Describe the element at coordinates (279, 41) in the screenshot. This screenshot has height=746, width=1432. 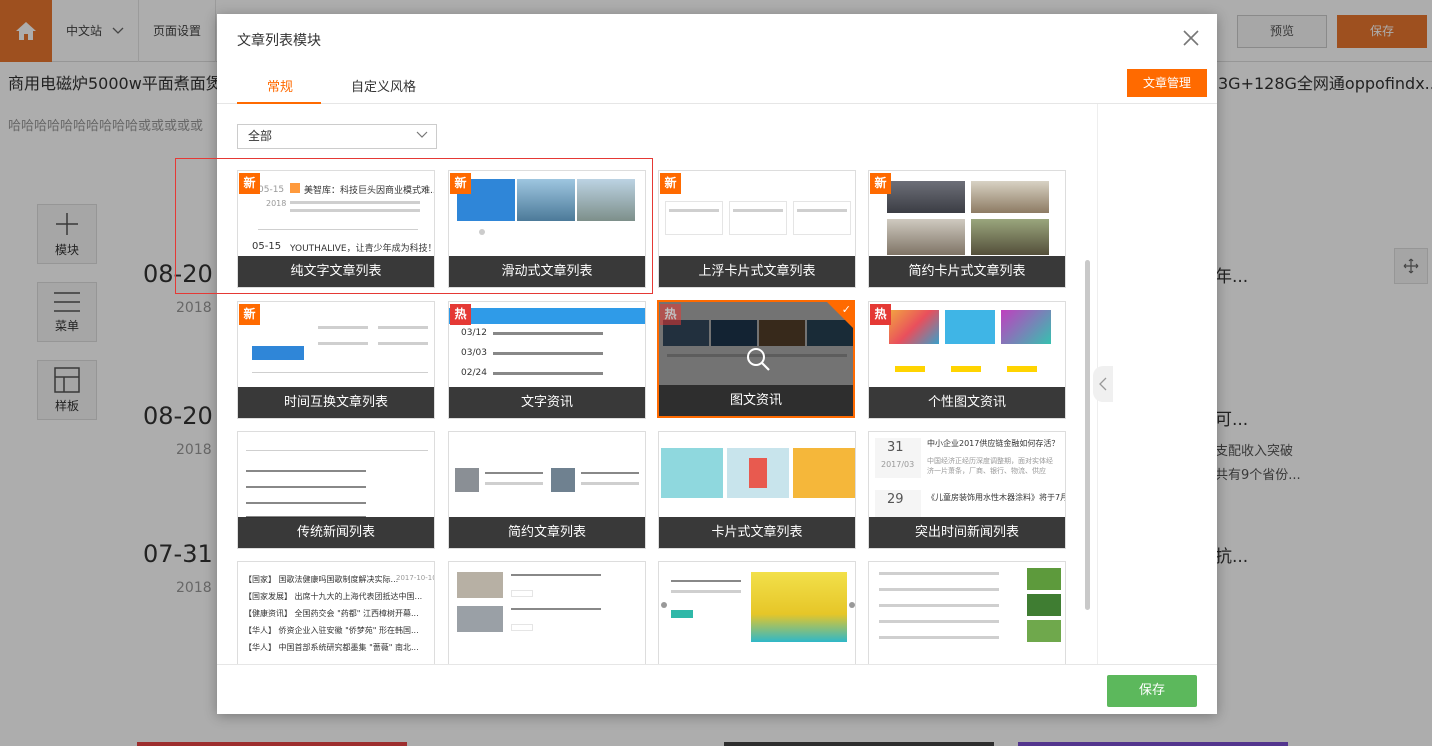
I see `dialog-title: 文章列表模块` at that location.